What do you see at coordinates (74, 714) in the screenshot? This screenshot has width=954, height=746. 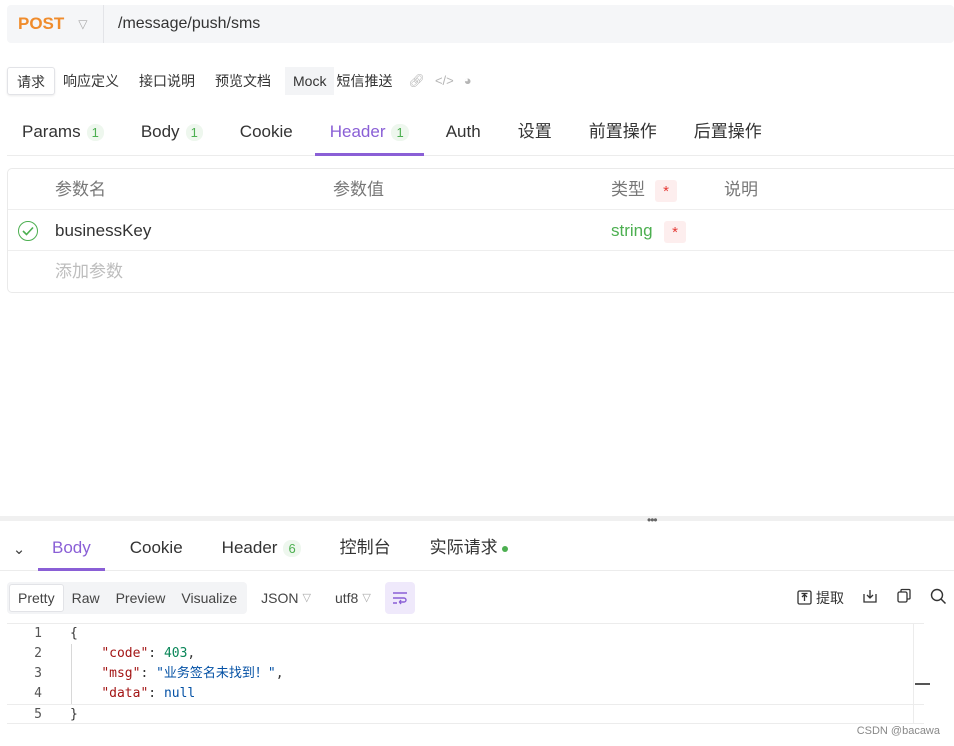 I see `code-text: }` at bounding box center [74, 714].